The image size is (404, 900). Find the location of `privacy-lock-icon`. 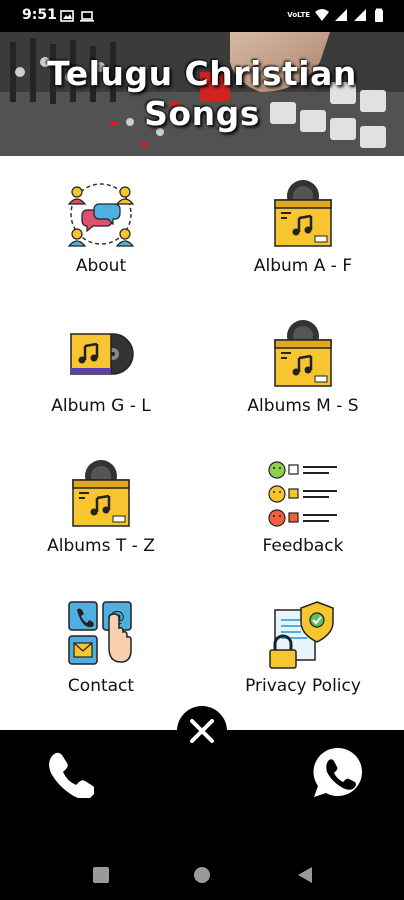

privacy-lock-icon is located at coordinates (301, 635).